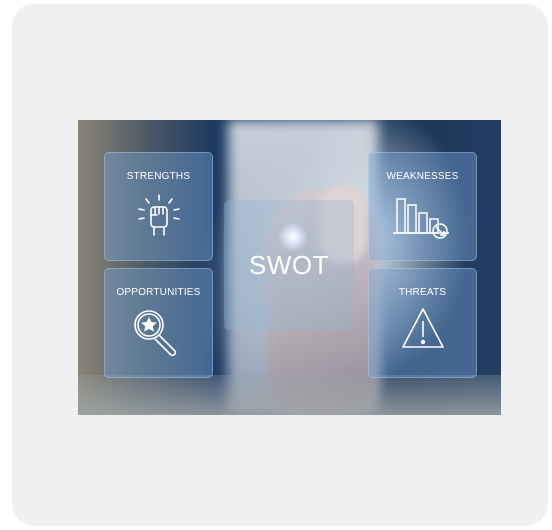  What do you see at coordinates (422, 176) in the screenshot?
I see `panel-title-weaknesses: WEAKNESSES` at bounding box center [422, 176].